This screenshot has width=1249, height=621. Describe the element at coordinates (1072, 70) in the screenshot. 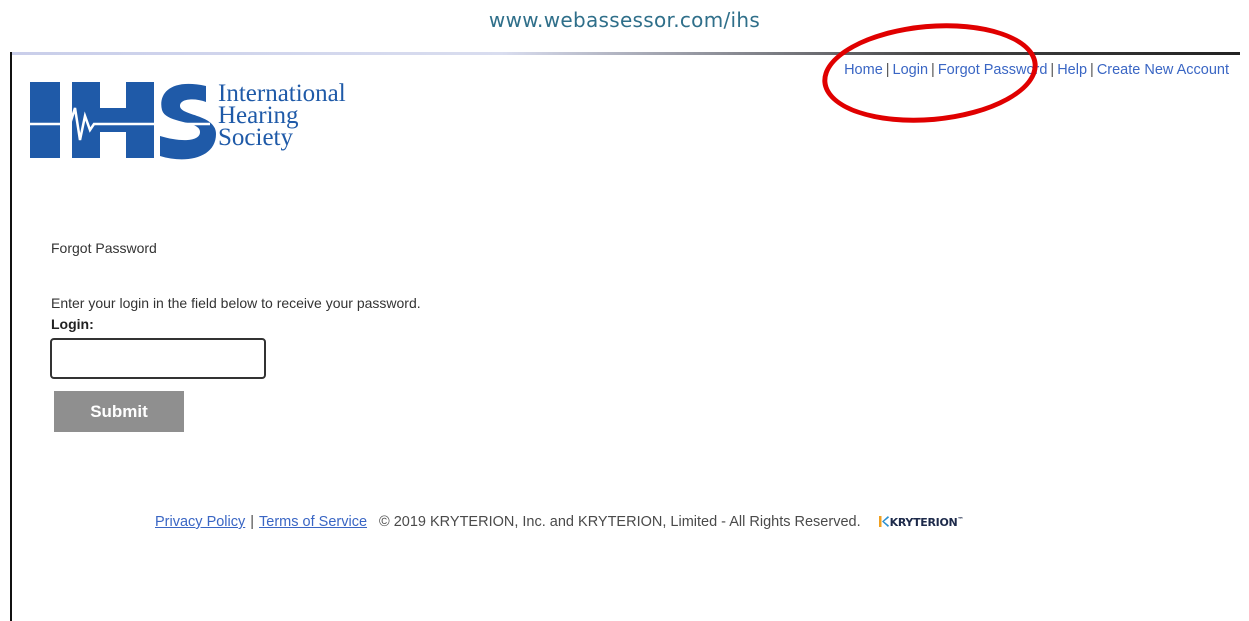

I see `nav-help-link: Help` at that location.